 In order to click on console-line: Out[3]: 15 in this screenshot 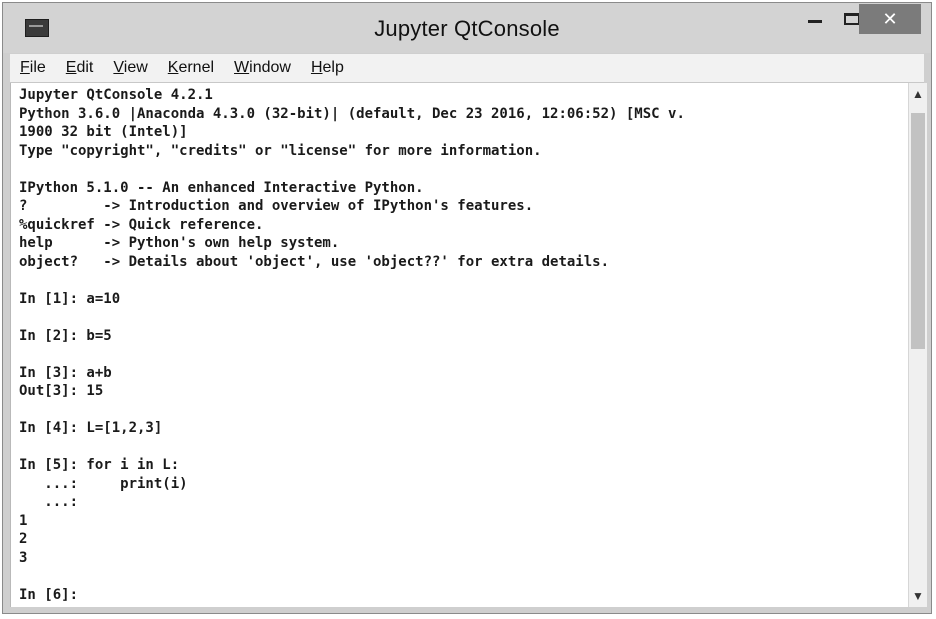, I will do `click(61, 391)`.